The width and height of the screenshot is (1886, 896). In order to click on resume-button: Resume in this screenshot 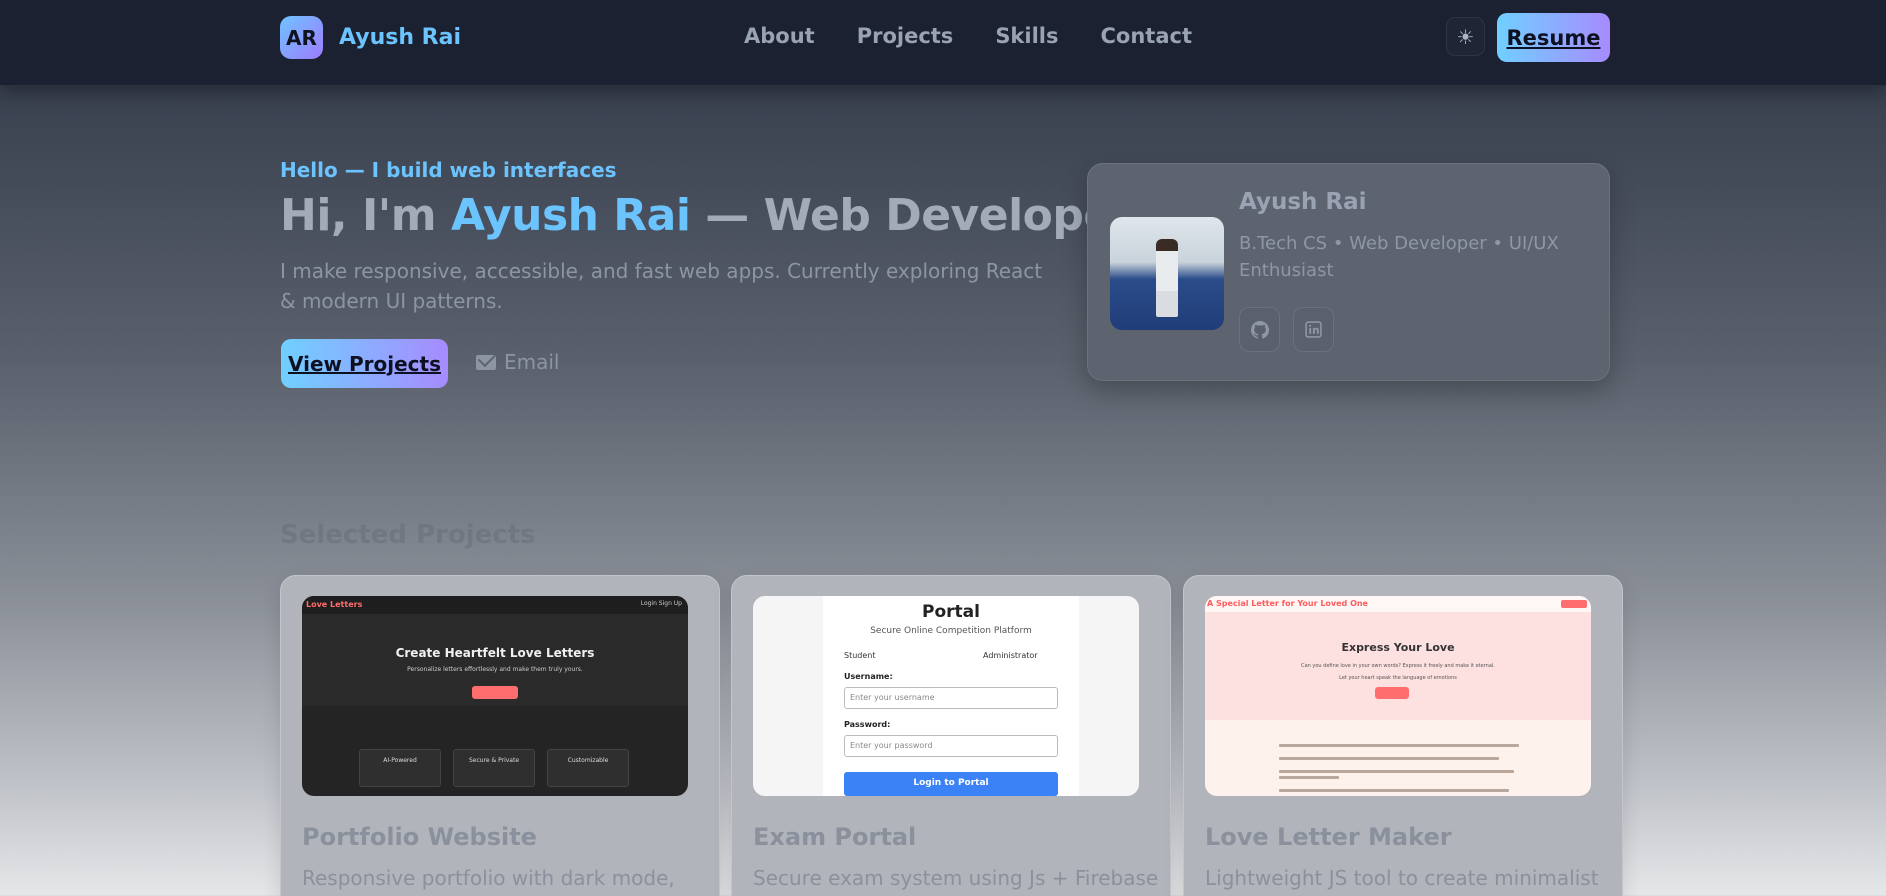, I will do `click(1553, 37)`.